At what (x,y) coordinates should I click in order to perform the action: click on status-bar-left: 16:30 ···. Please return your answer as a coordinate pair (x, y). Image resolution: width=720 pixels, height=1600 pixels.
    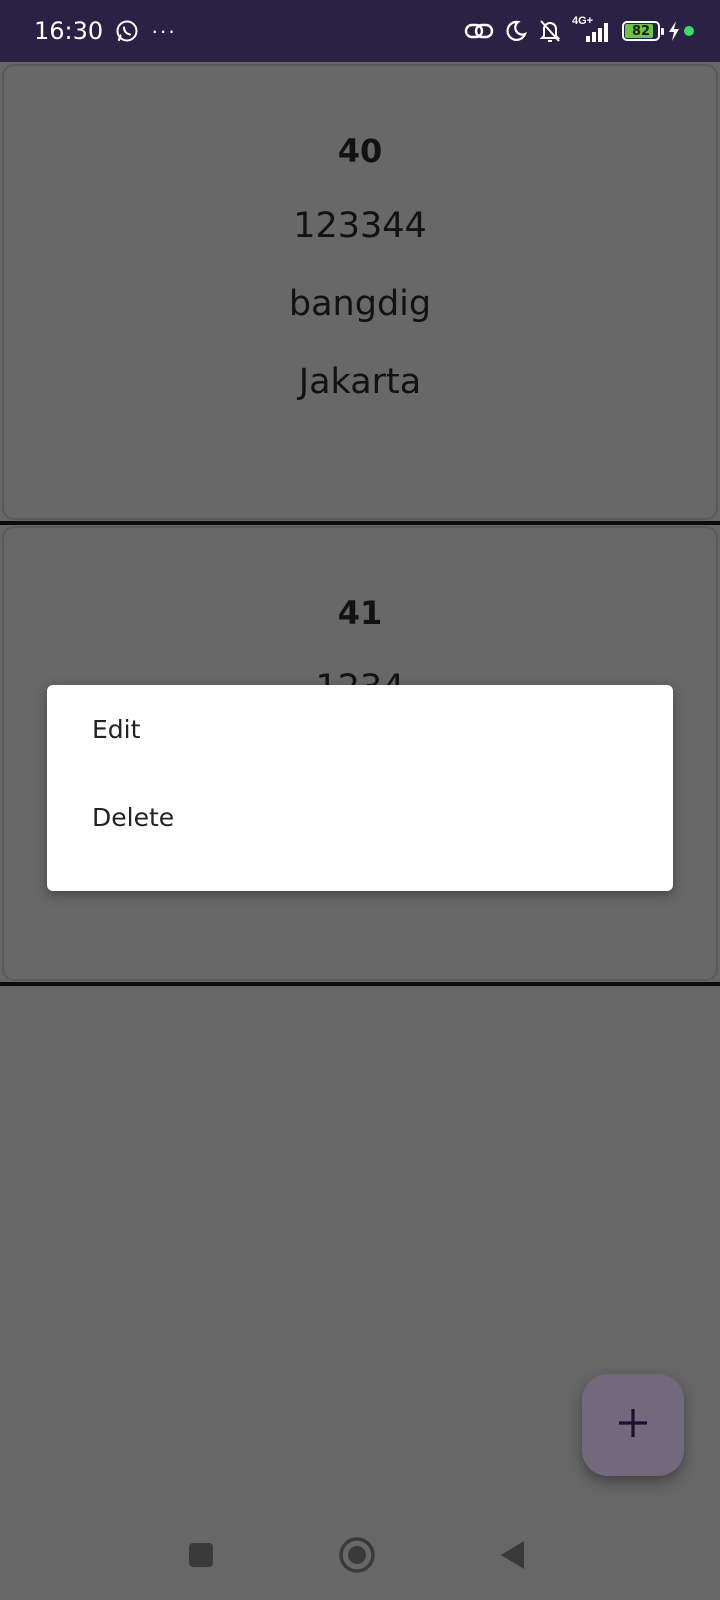
    Looking at the image, I should click on (105, 31).